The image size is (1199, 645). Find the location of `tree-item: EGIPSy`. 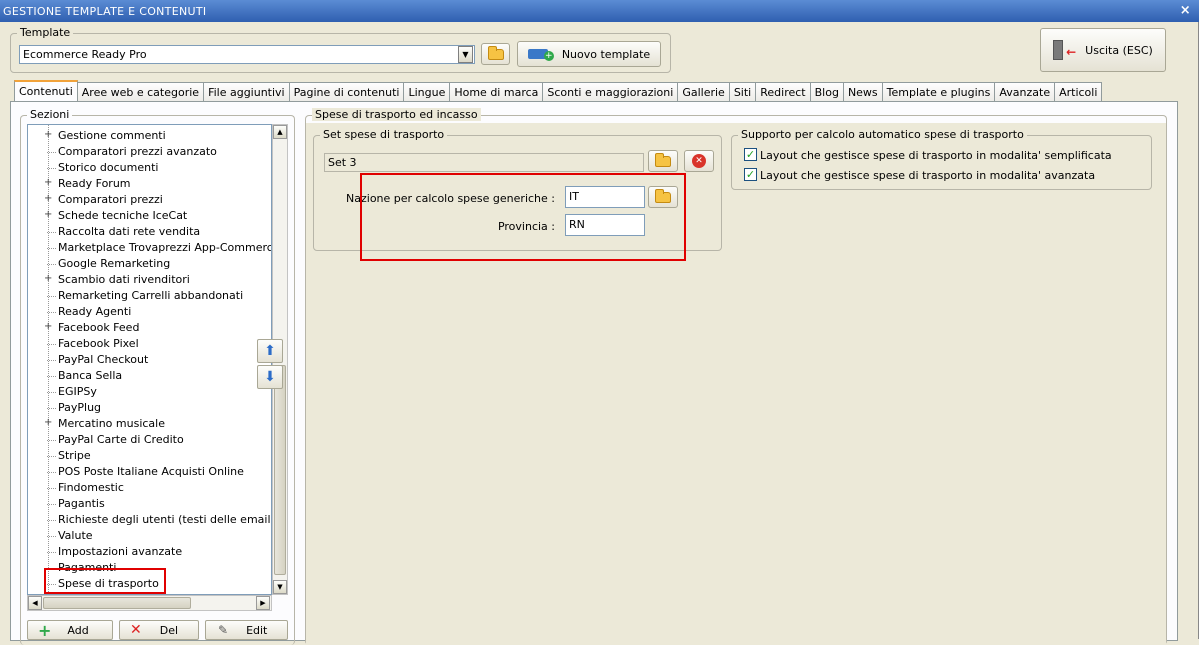

tree-item: EGIPSy is located at coordinates (149, 392).